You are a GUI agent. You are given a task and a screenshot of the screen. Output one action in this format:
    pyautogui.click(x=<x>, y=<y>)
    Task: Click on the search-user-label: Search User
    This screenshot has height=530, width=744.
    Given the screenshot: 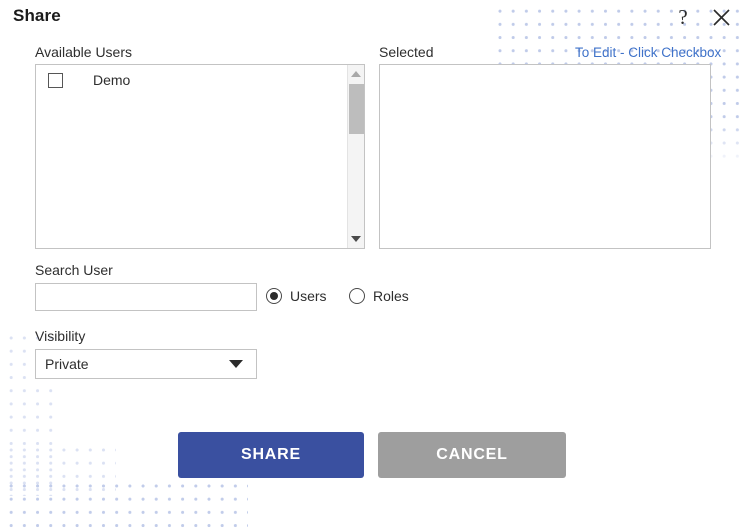 What is the action you would take?
    pyautogui.click(x=74, y=270)
    